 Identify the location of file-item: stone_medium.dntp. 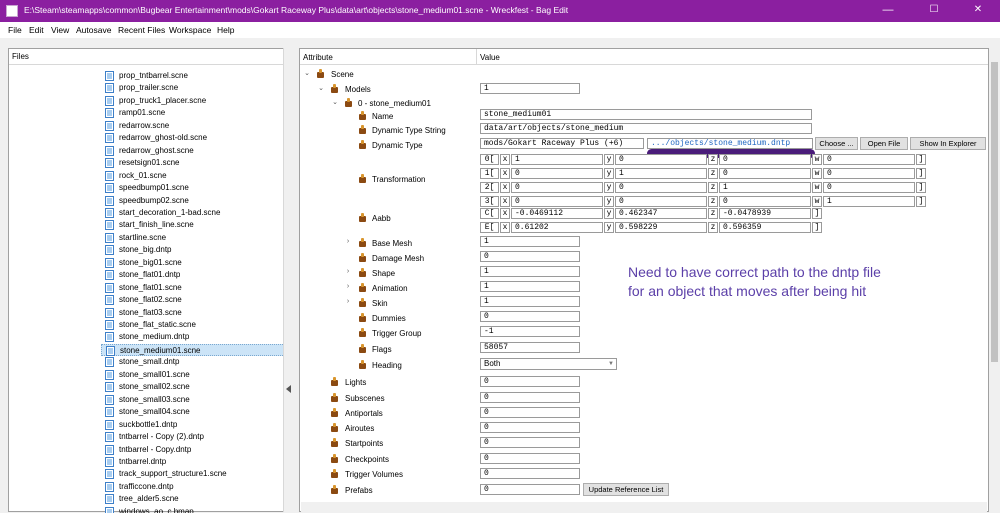
(188, 337).